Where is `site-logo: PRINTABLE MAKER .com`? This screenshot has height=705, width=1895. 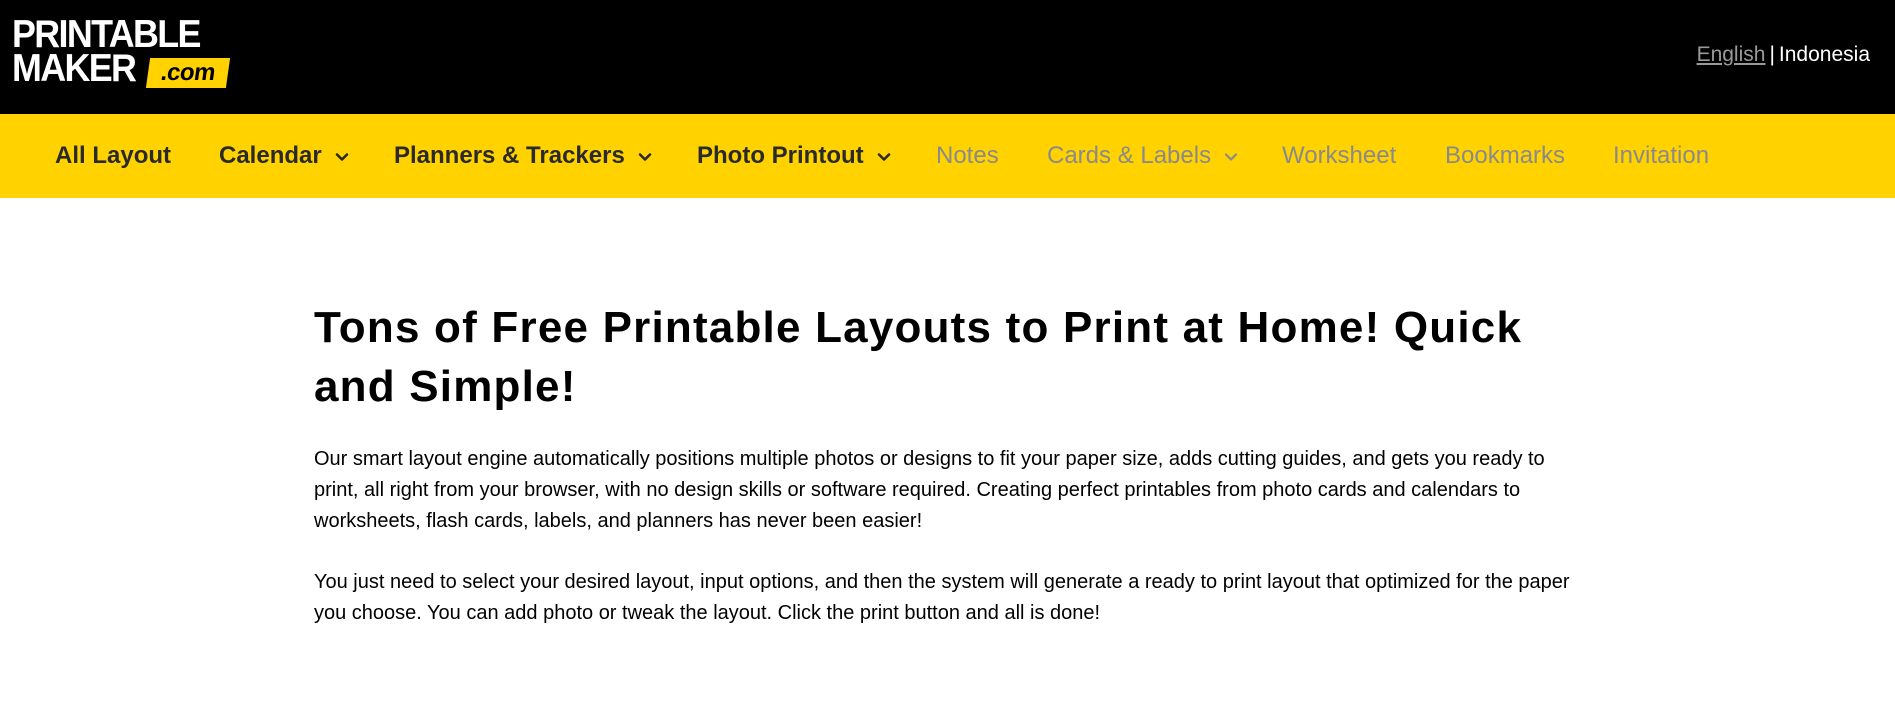
site-logo: PRINTABLE MAKER .com is located at coordinates (121, 52).